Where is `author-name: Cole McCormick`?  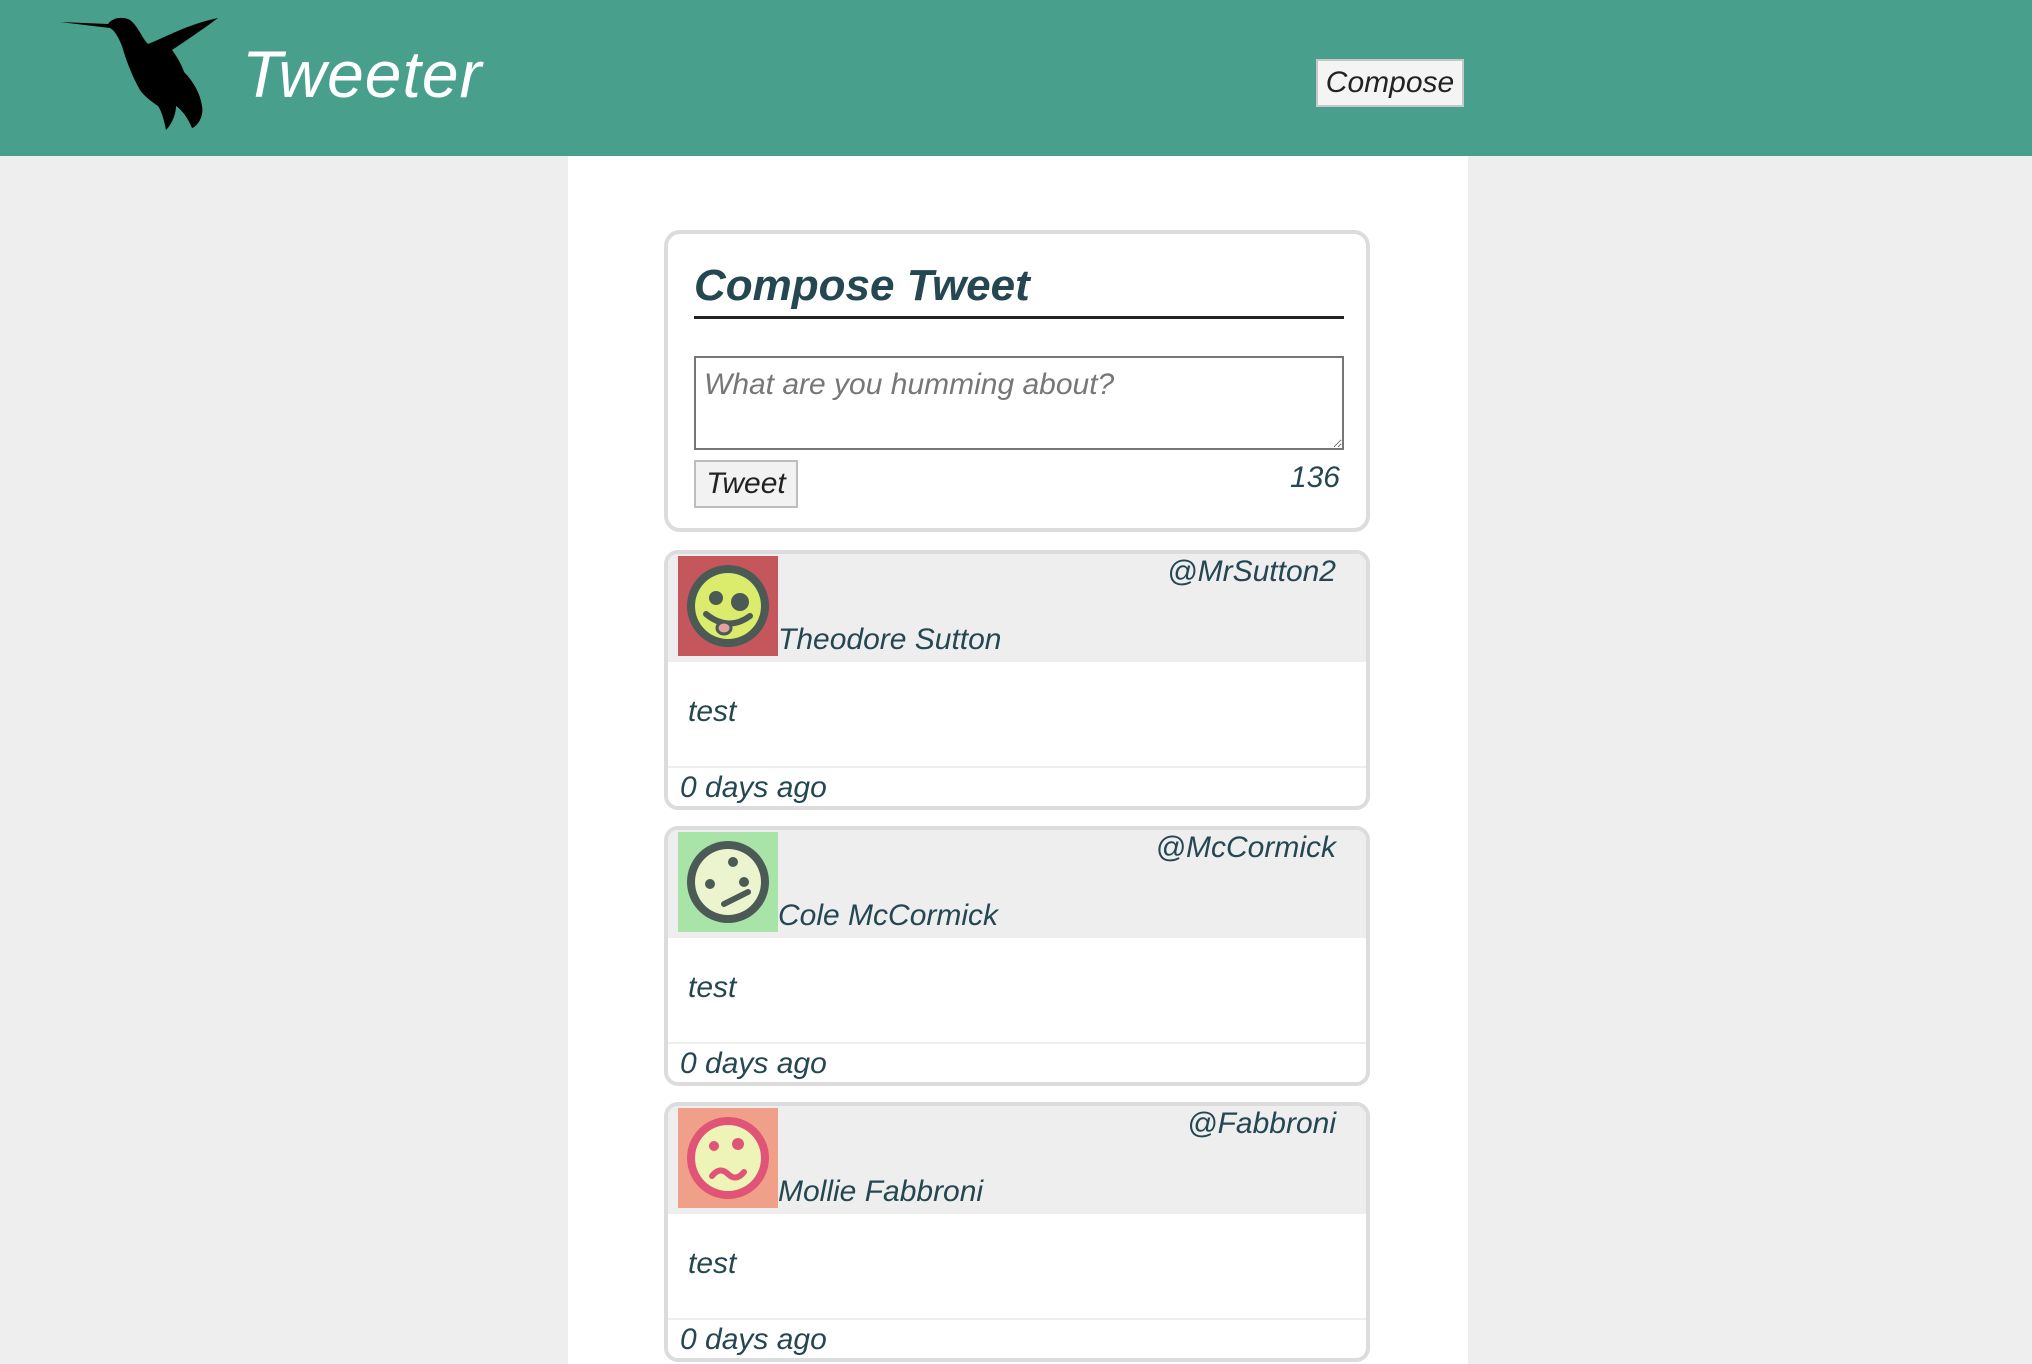 author-name: Cole McCormick is located at coordinates (888, 915).